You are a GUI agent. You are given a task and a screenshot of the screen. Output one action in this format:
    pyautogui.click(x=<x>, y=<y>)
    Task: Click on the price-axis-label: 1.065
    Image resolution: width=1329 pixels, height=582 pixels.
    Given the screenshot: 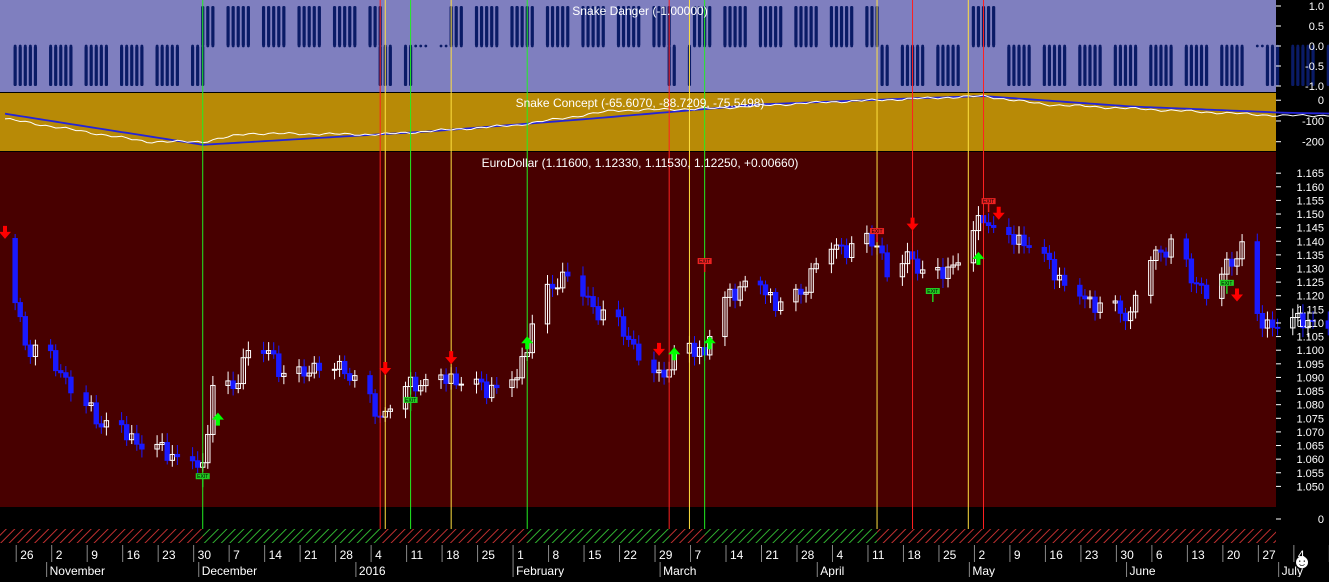 What is the action you would take?
    pyautogui.click(x=1310, y=447)
    